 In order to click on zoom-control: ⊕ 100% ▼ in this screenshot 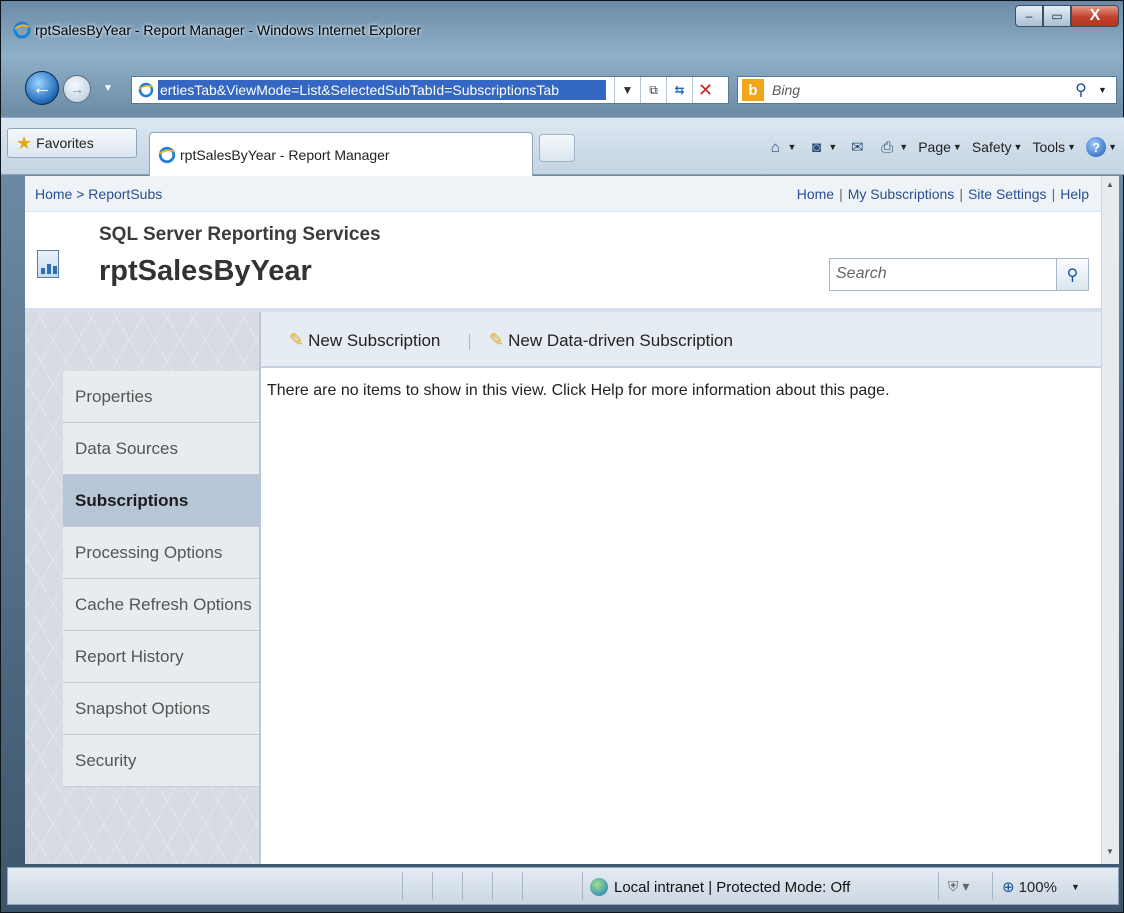, I will do `click(1041, 887)`.